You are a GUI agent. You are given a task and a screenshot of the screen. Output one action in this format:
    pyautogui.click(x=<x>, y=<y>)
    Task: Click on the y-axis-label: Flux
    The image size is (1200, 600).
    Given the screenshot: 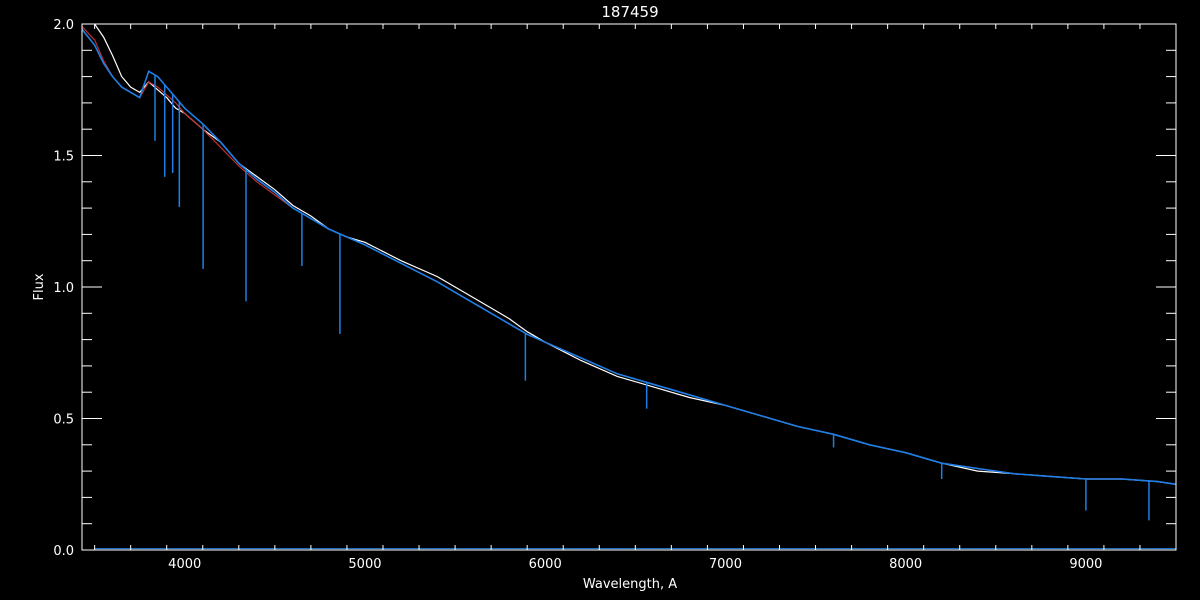 What is the action you would take?
    pyautogui.click(x=39, y=286)
    